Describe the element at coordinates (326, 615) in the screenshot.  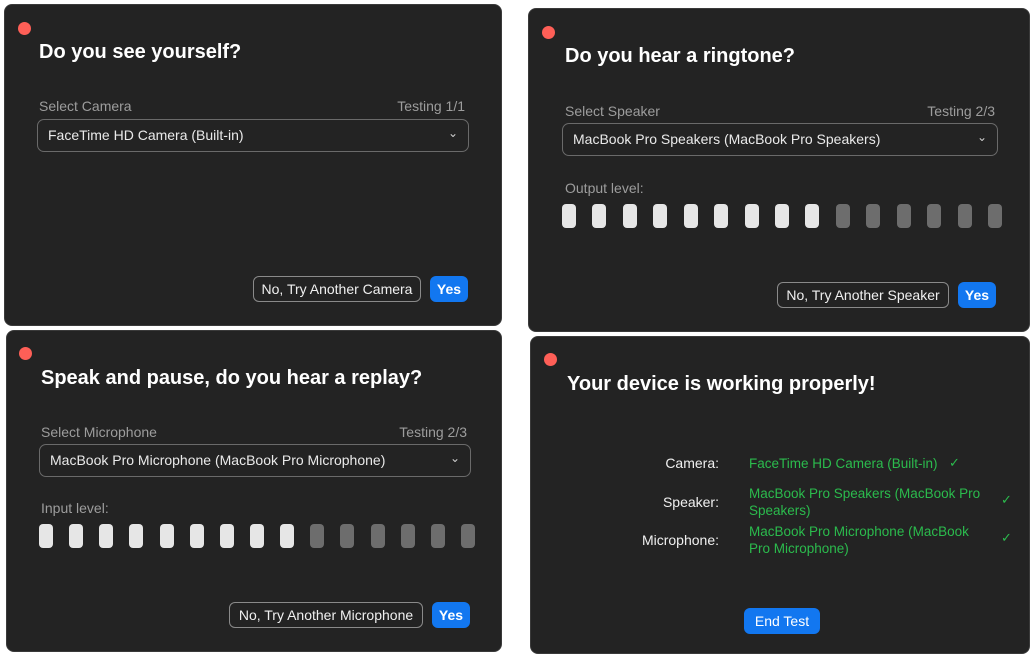
I see `try-another-microphone-button: No, Try Another Microphone` at that location.